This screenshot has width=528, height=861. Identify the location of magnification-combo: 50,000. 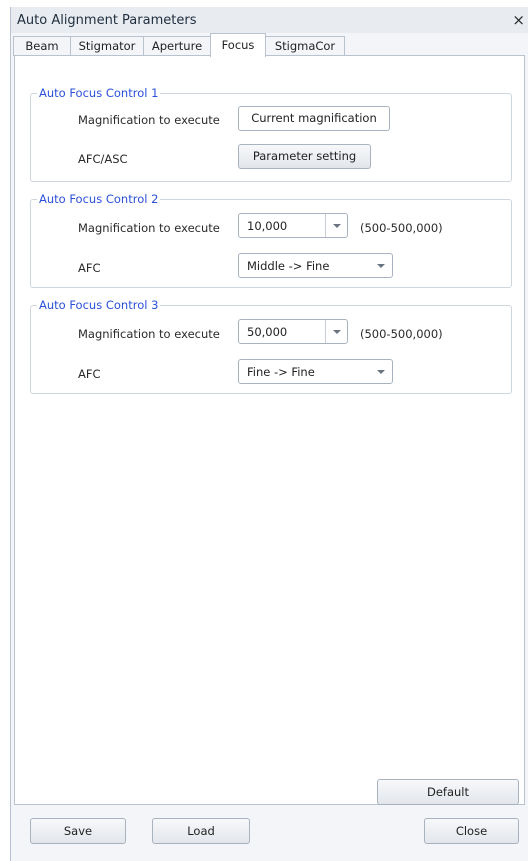
(293, 331).